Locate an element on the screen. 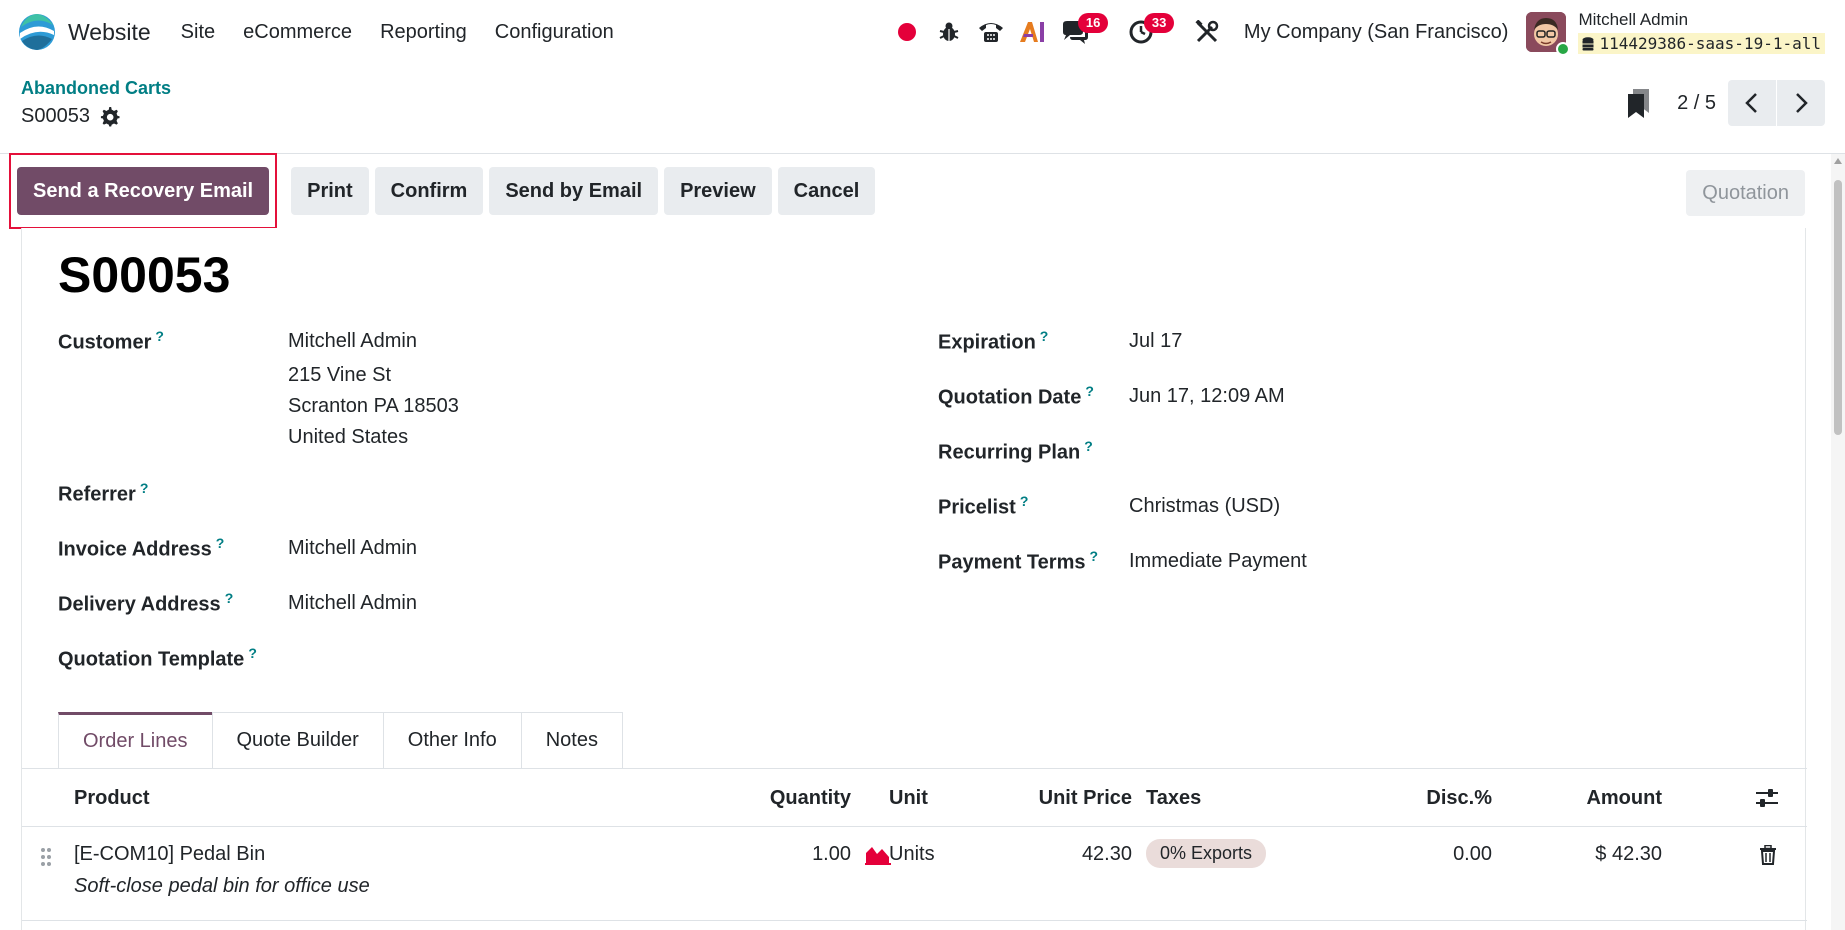 The height and width of the screenshot is (930, 1845). tab-quote-builder: Quote Builder is located at coordinates (297, 740).